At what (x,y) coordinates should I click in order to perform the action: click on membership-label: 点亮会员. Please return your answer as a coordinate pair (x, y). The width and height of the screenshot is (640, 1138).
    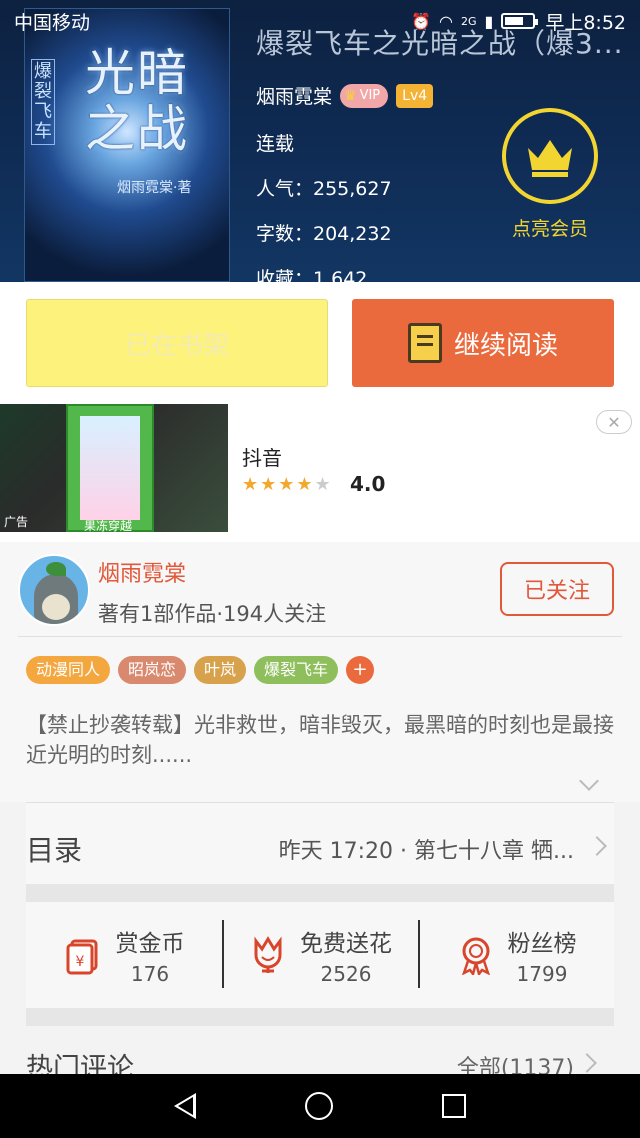
    Looking at the image, I should click on (550, 227).